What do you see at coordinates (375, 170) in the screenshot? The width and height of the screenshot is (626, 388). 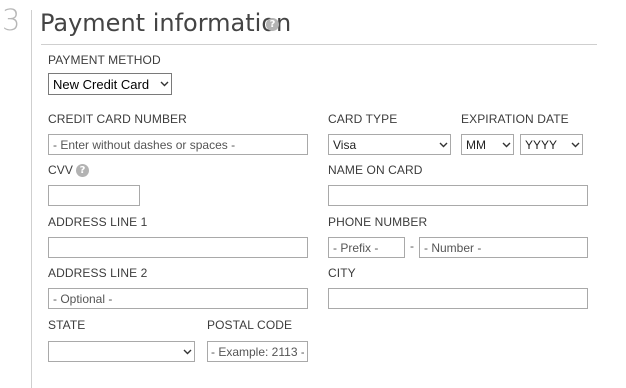 I see `name-on-card-label: NAME ON CARD` at bounding box center [375, 170].